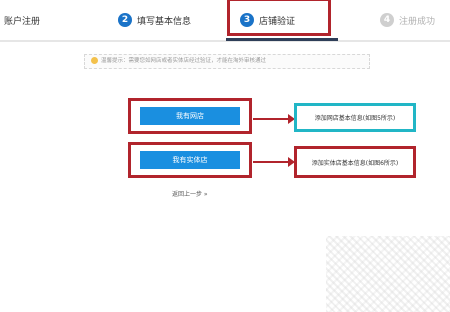 The image size is (450, 312). Describe the element at coordinates (190, 193) in the screenshot. I see `back-to-previous-step-link: 返回上一步 »` at that location.